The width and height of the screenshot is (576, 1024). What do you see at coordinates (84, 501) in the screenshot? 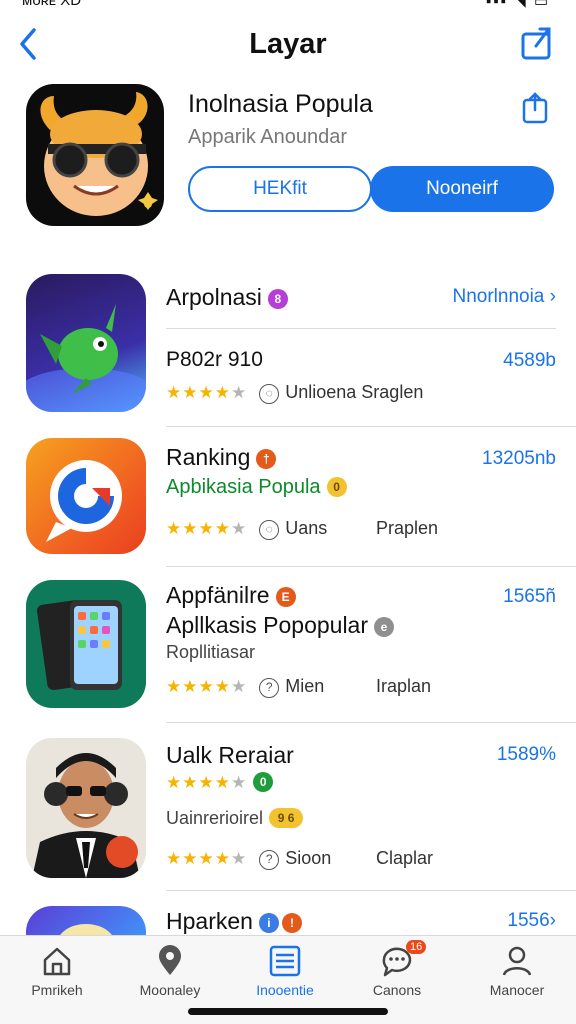
I see `chat-bubble-logo-icon` at bounding box center [84, 501].